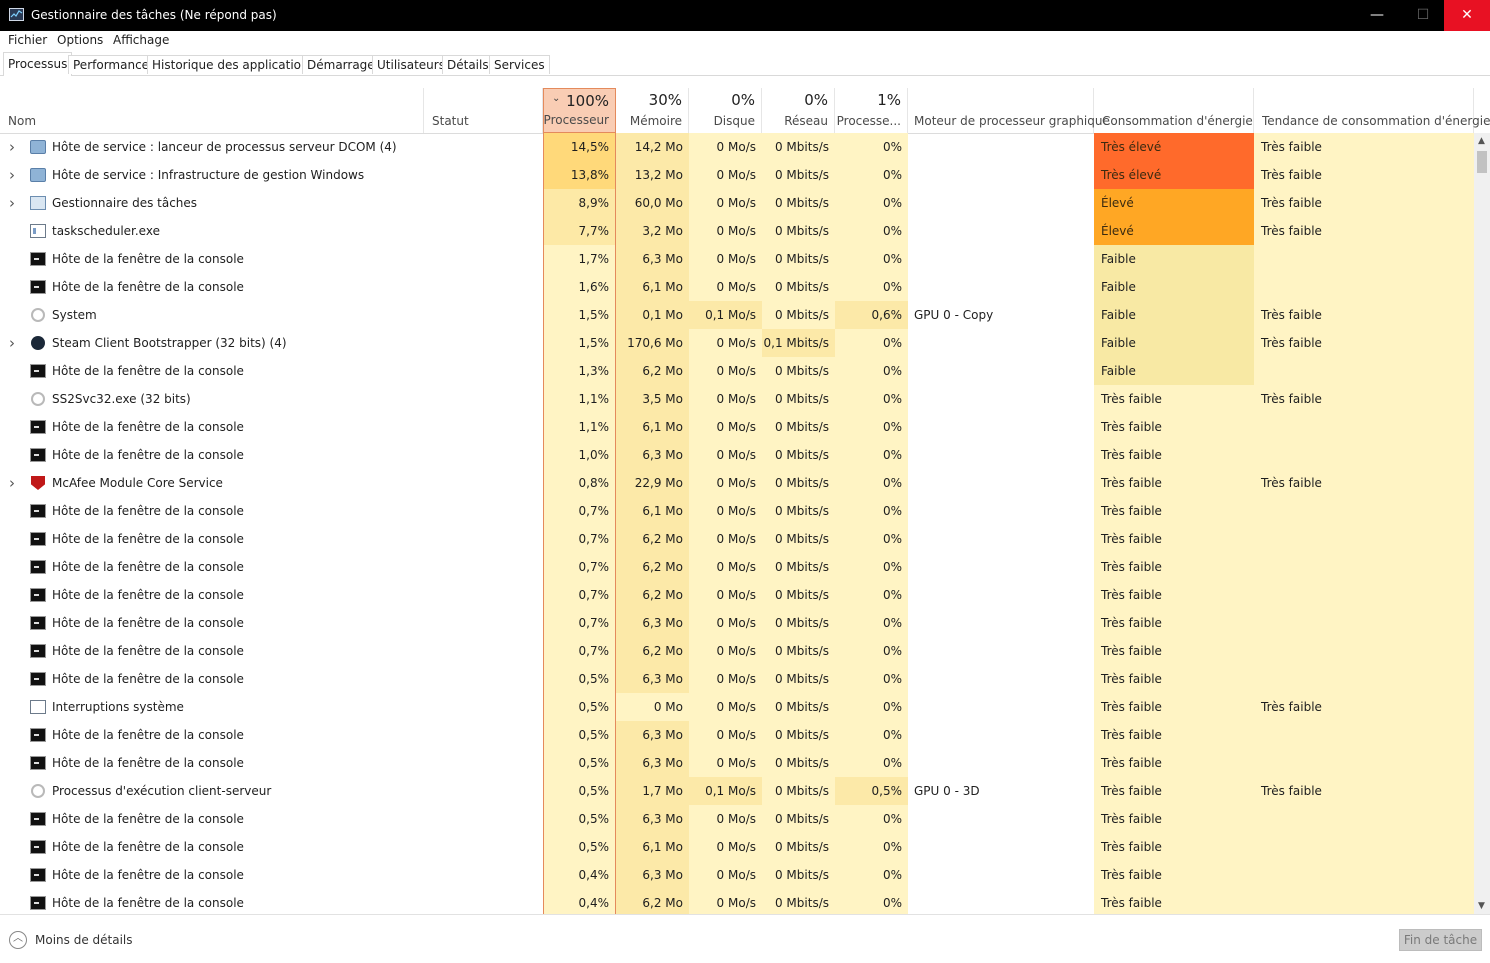 The height and width of the screenshot is (963, 1490). Describe the element at coordinates (1377, 15) in the screenshot. I see `minimize-button: —` at that location.